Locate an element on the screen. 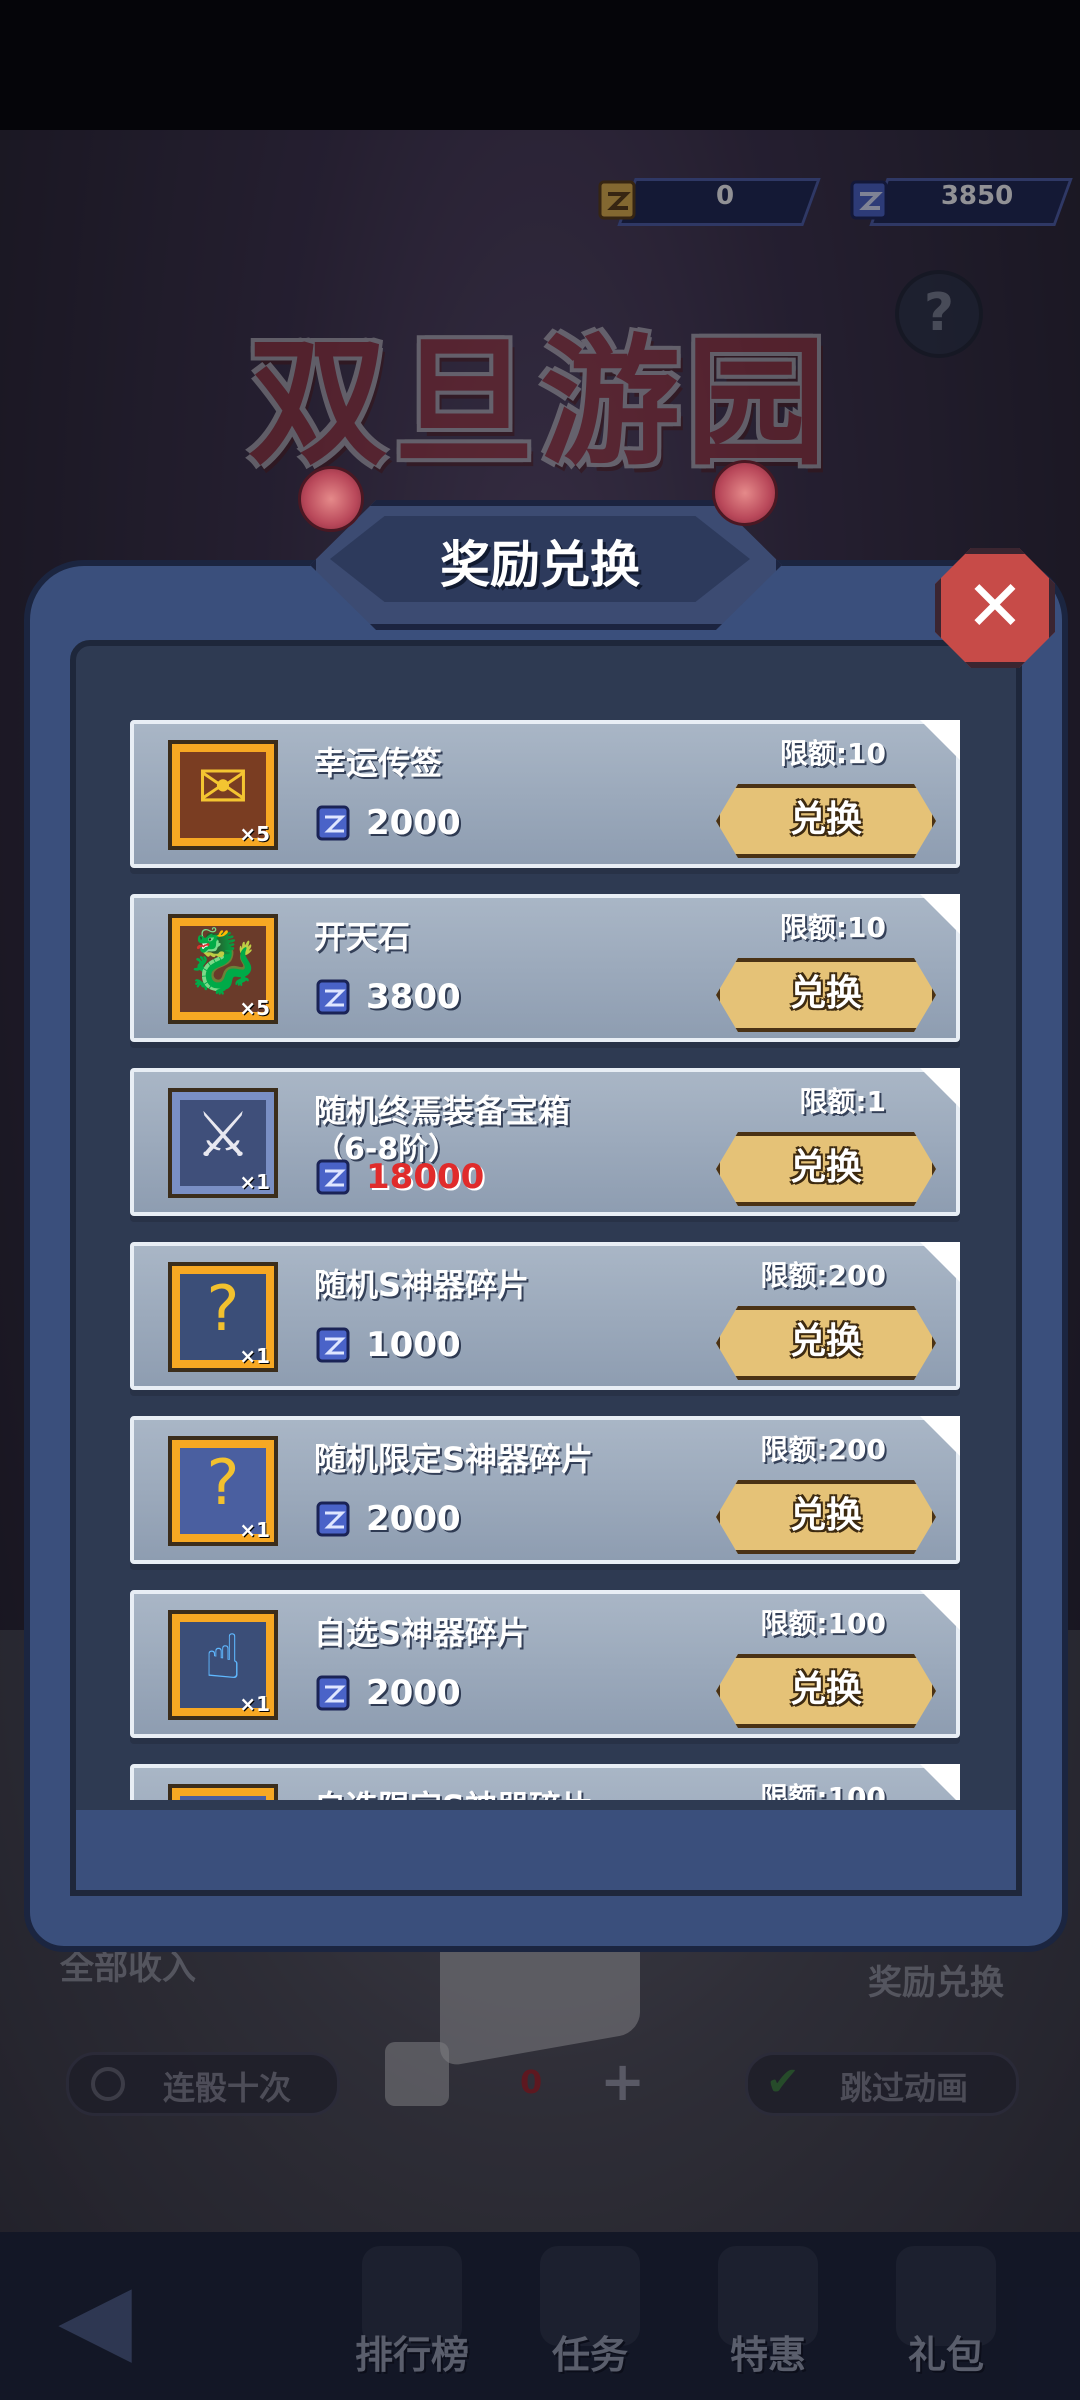 The width and height of the screenshot is (1080, 2400). item-name: 幸运传签 is located at coordinates (378, 763).